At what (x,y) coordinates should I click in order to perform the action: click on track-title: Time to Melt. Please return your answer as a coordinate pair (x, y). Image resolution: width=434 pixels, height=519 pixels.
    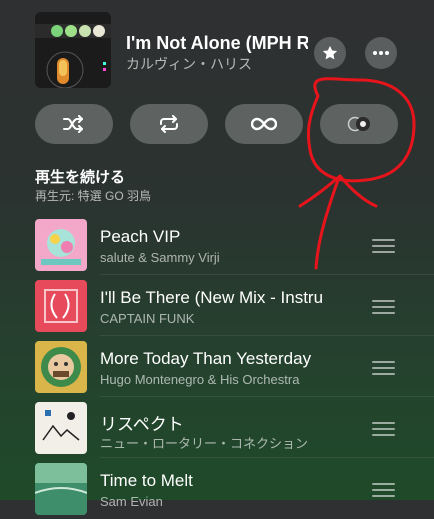
    Looking at the image, I should click on (146, 480).